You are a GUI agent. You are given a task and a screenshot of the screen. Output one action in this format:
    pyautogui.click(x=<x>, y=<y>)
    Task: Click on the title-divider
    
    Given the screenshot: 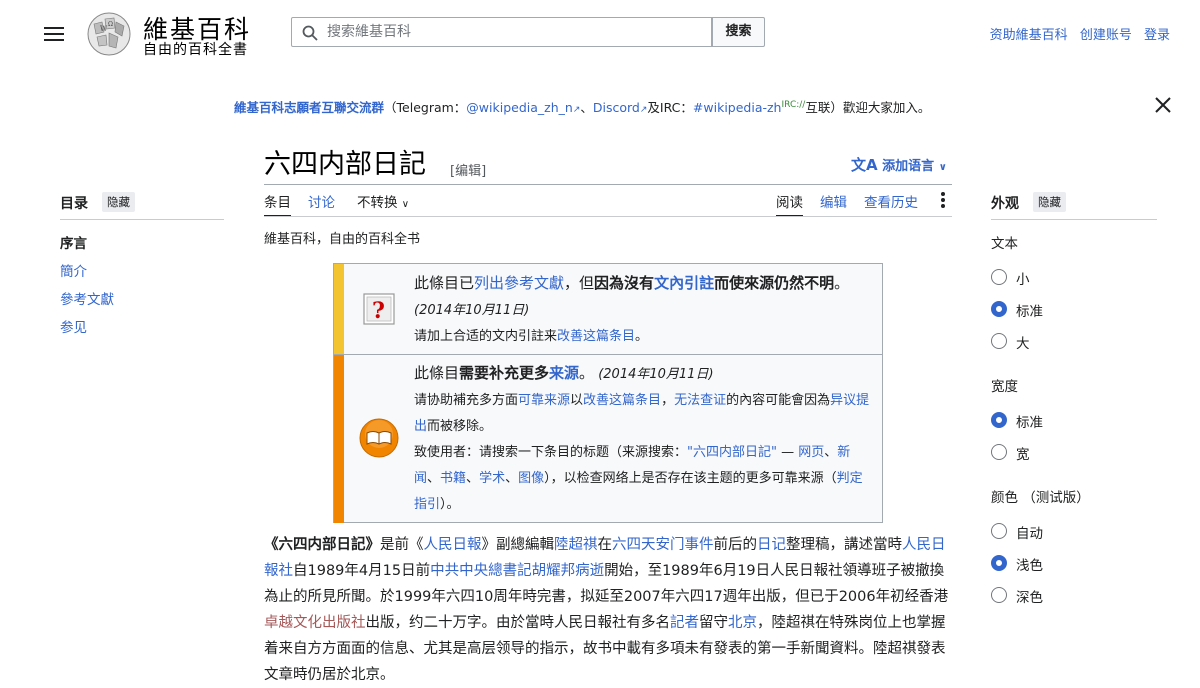 What is the action you would take?
    pyautogui.click(x=608, y=184)
    